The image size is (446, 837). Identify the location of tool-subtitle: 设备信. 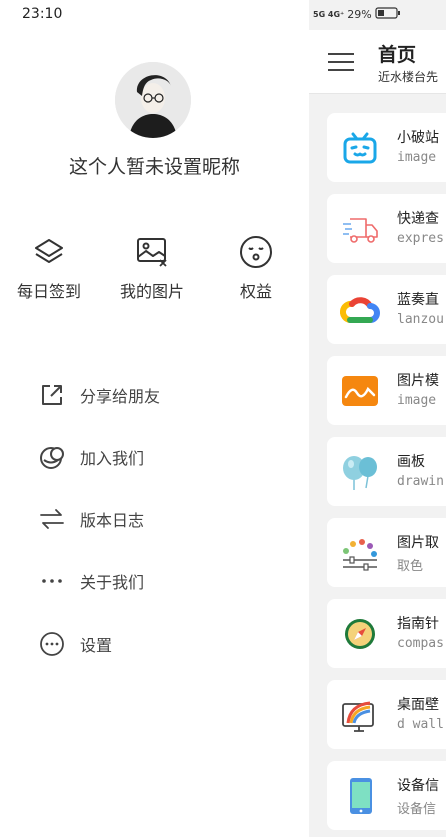
(417, 809).